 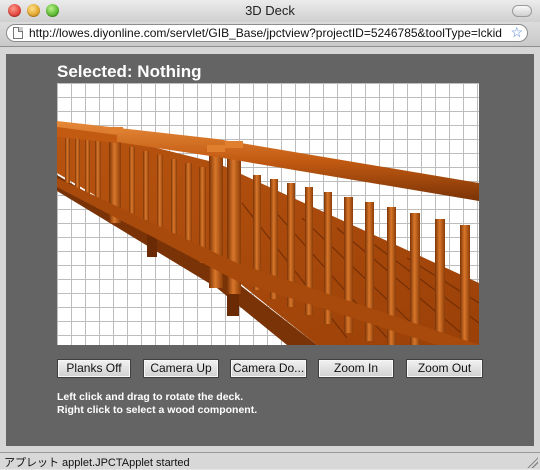 I want to click on title-bar: 3D Deck, so click(x=270, y=11).